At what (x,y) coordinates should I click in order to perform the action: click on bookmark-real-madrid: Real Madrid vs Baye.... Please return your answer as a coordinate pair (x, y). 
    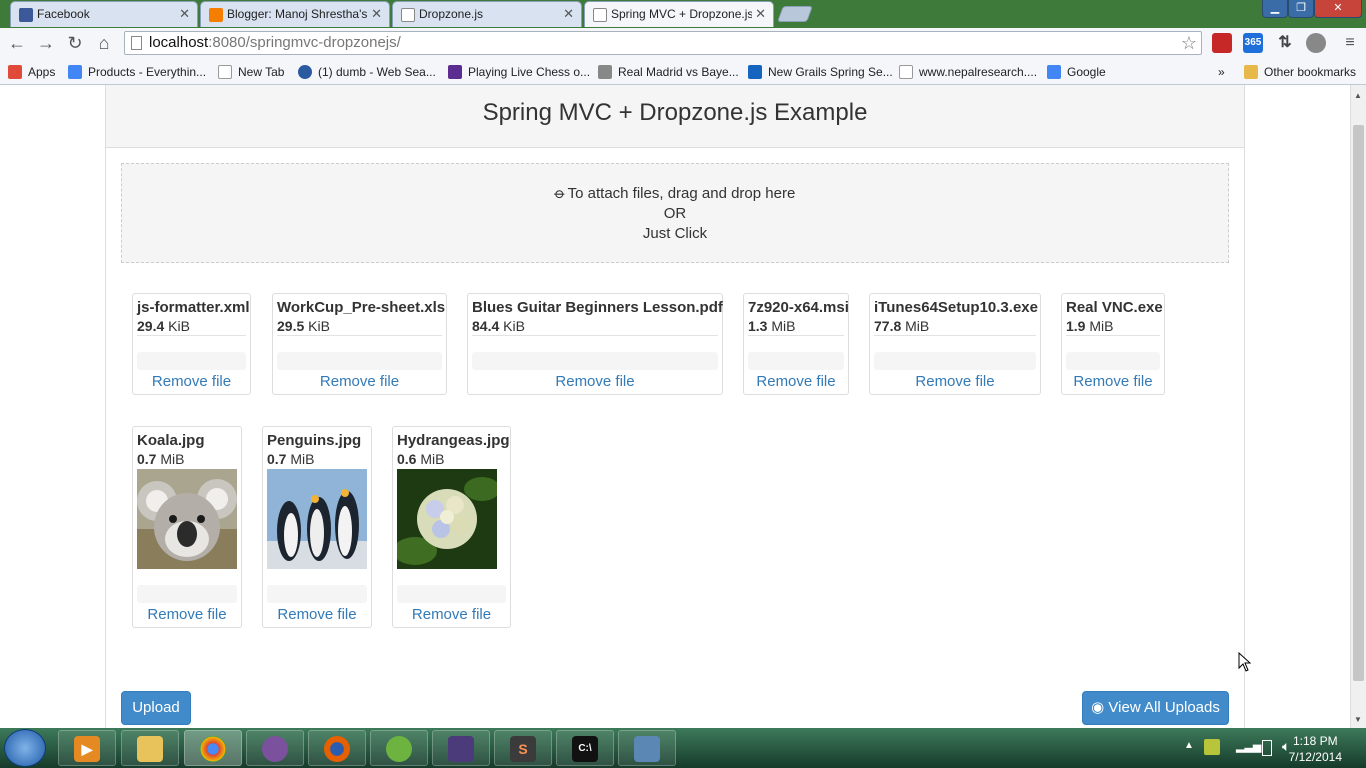
    Looking at the image, I should click on (668, 72).